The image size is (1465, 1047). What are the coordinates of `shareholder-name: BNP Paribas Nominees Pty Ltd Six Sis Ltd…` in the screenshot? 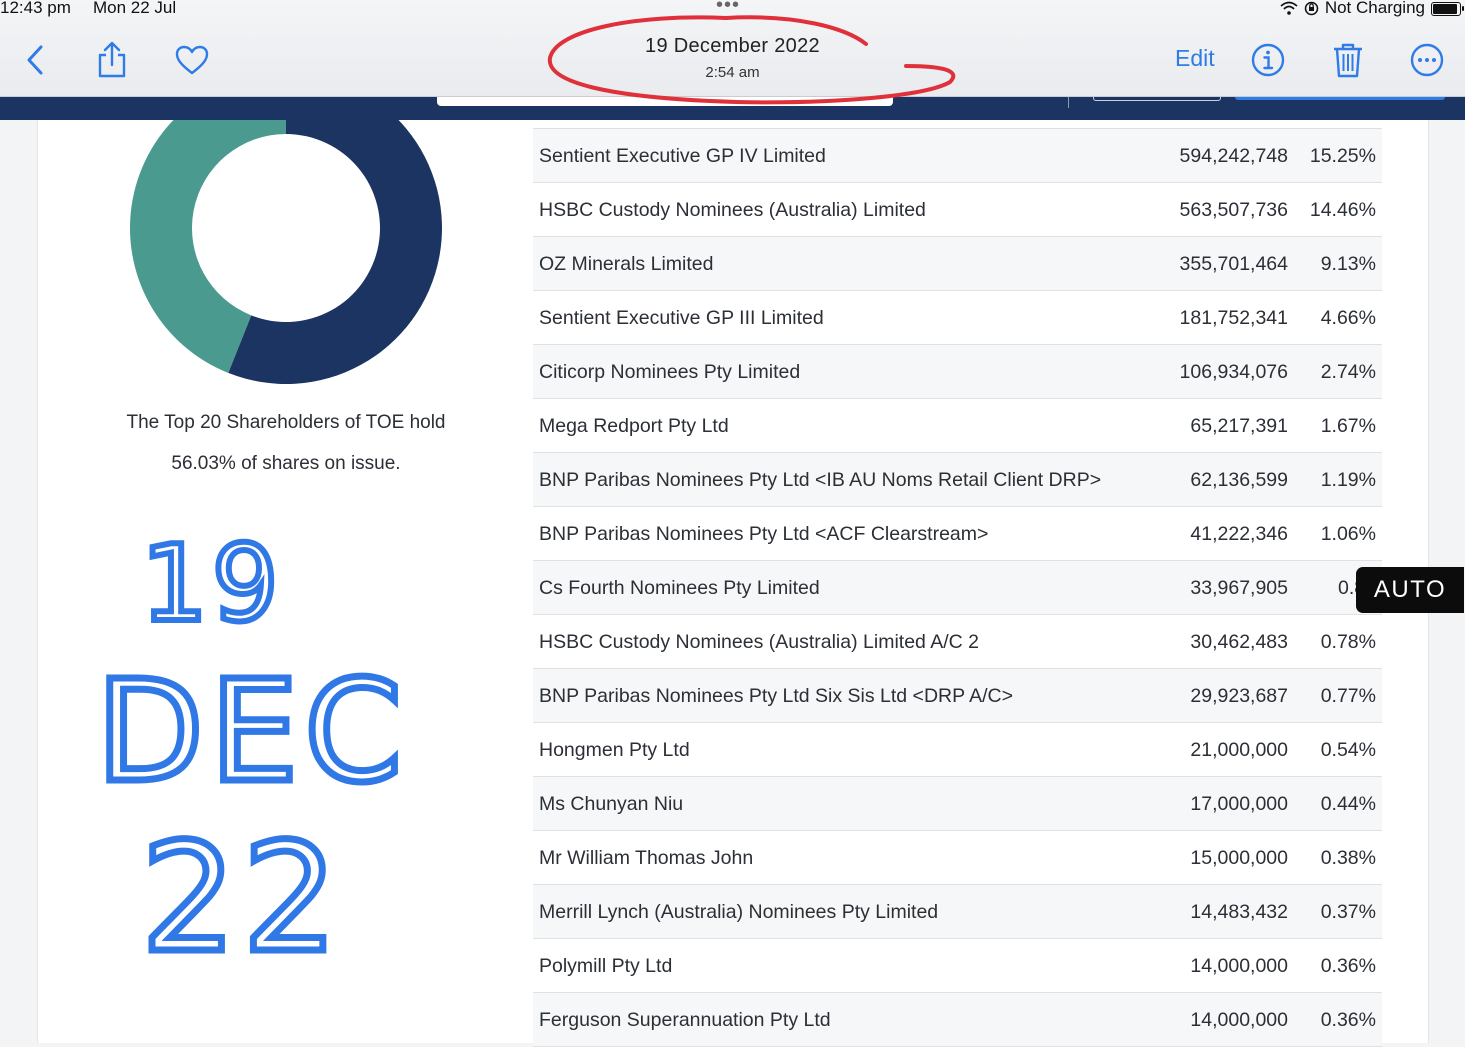 It's located at (776, 696).